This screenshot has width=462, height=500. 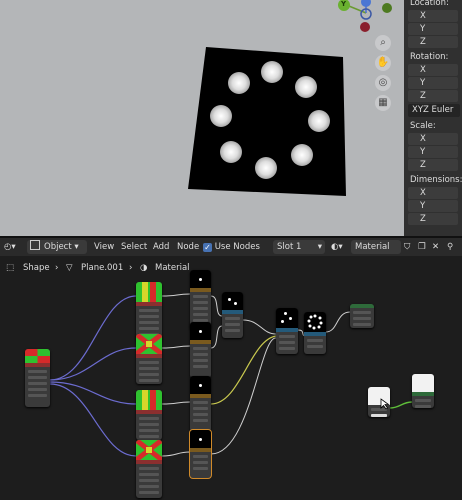 I want to click on material-browse-icon: ◐▾, so click(x=340, y=247).